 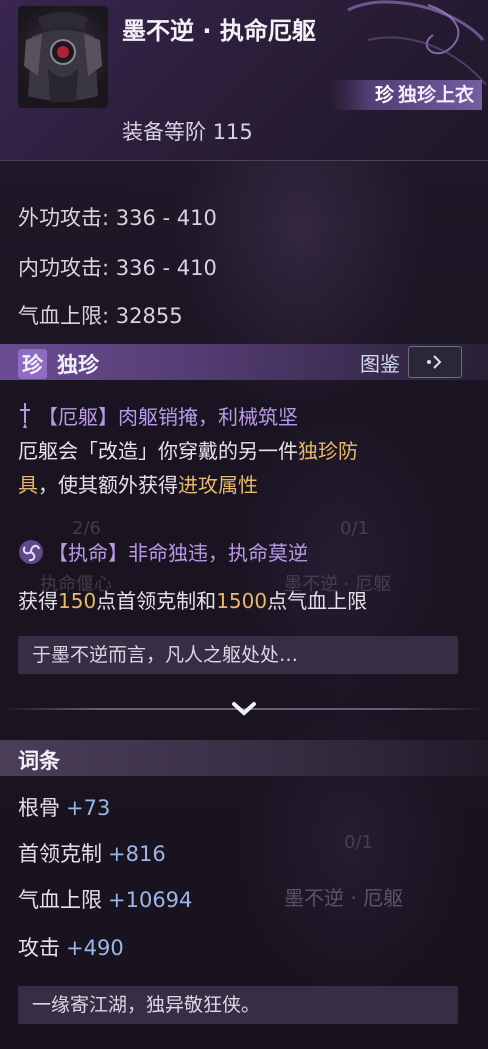 What do you see at coordinates (67, 218) in the screenshot?
I see `stat-label: 外功攻击:` at bounding box center [67, 218].